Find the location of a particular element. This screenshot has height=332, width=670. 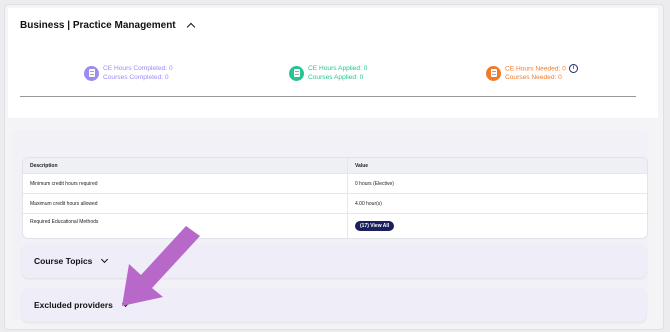

cell-description: Maximum credit hours allowed is located at coordinates (185, 203).